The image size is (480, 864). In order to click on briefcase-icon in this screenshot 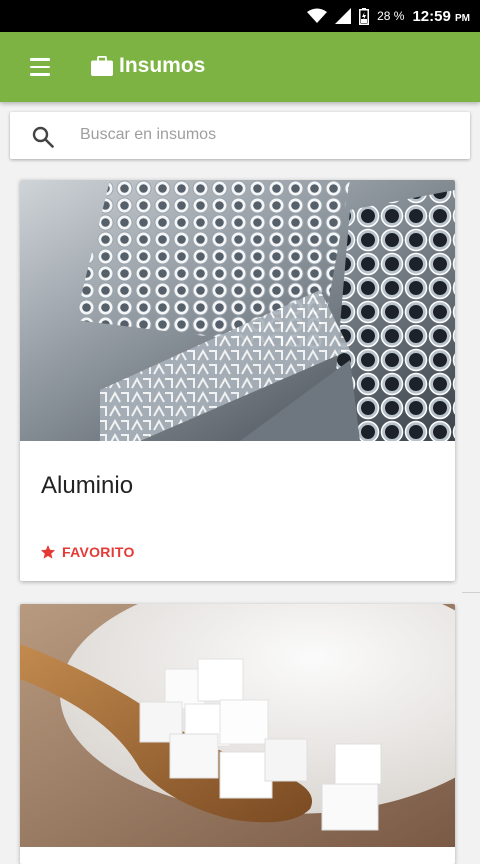, I will do `click(102, 66)`.